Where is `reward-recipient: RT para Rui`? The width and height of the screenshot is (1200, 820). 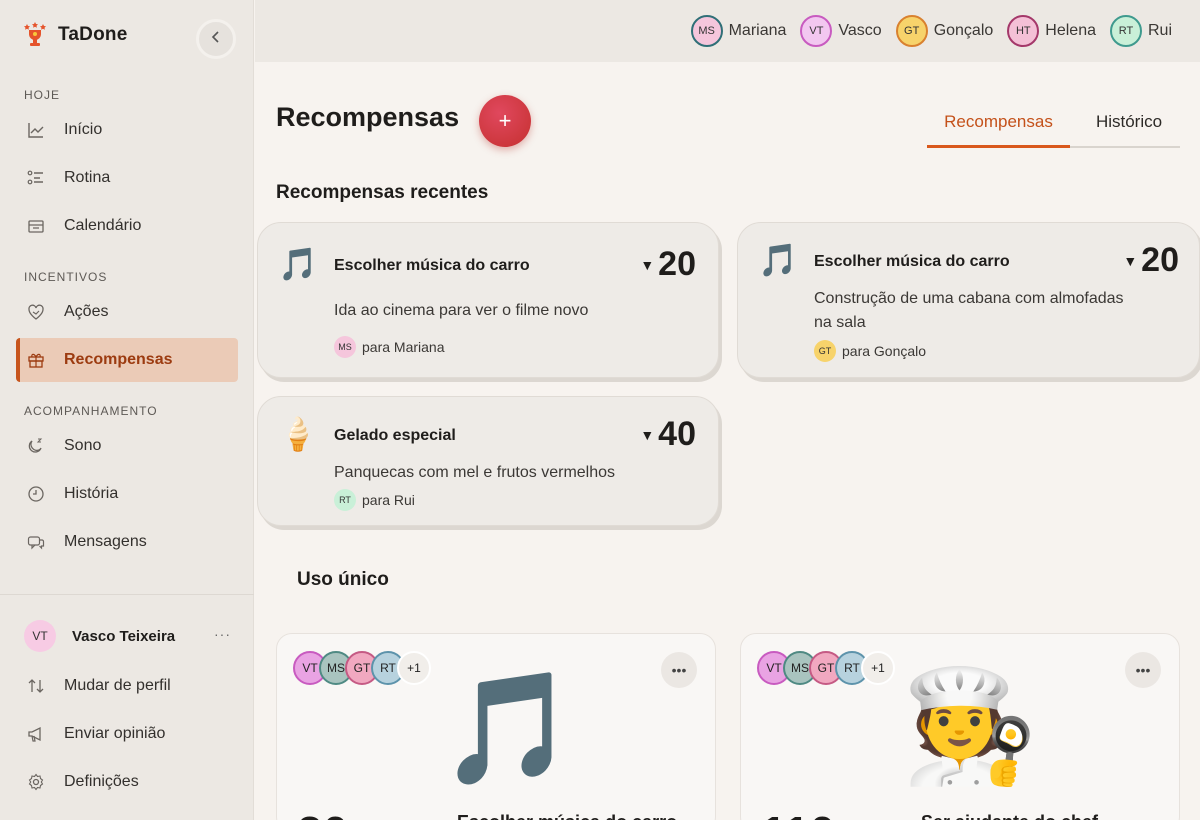
reward-recipient: RT para Rui is located at coordinates (374, 500).